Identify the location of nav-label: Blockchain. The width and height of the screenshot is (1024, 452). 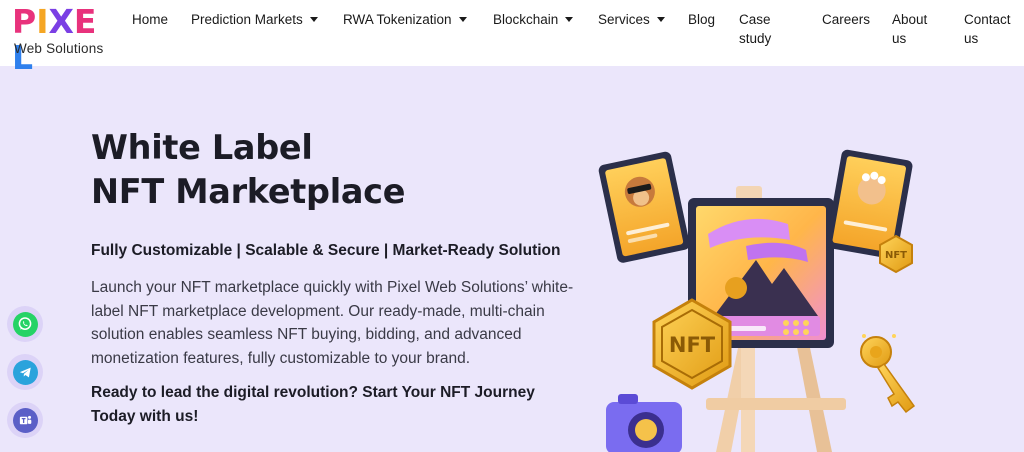
(526, 19).